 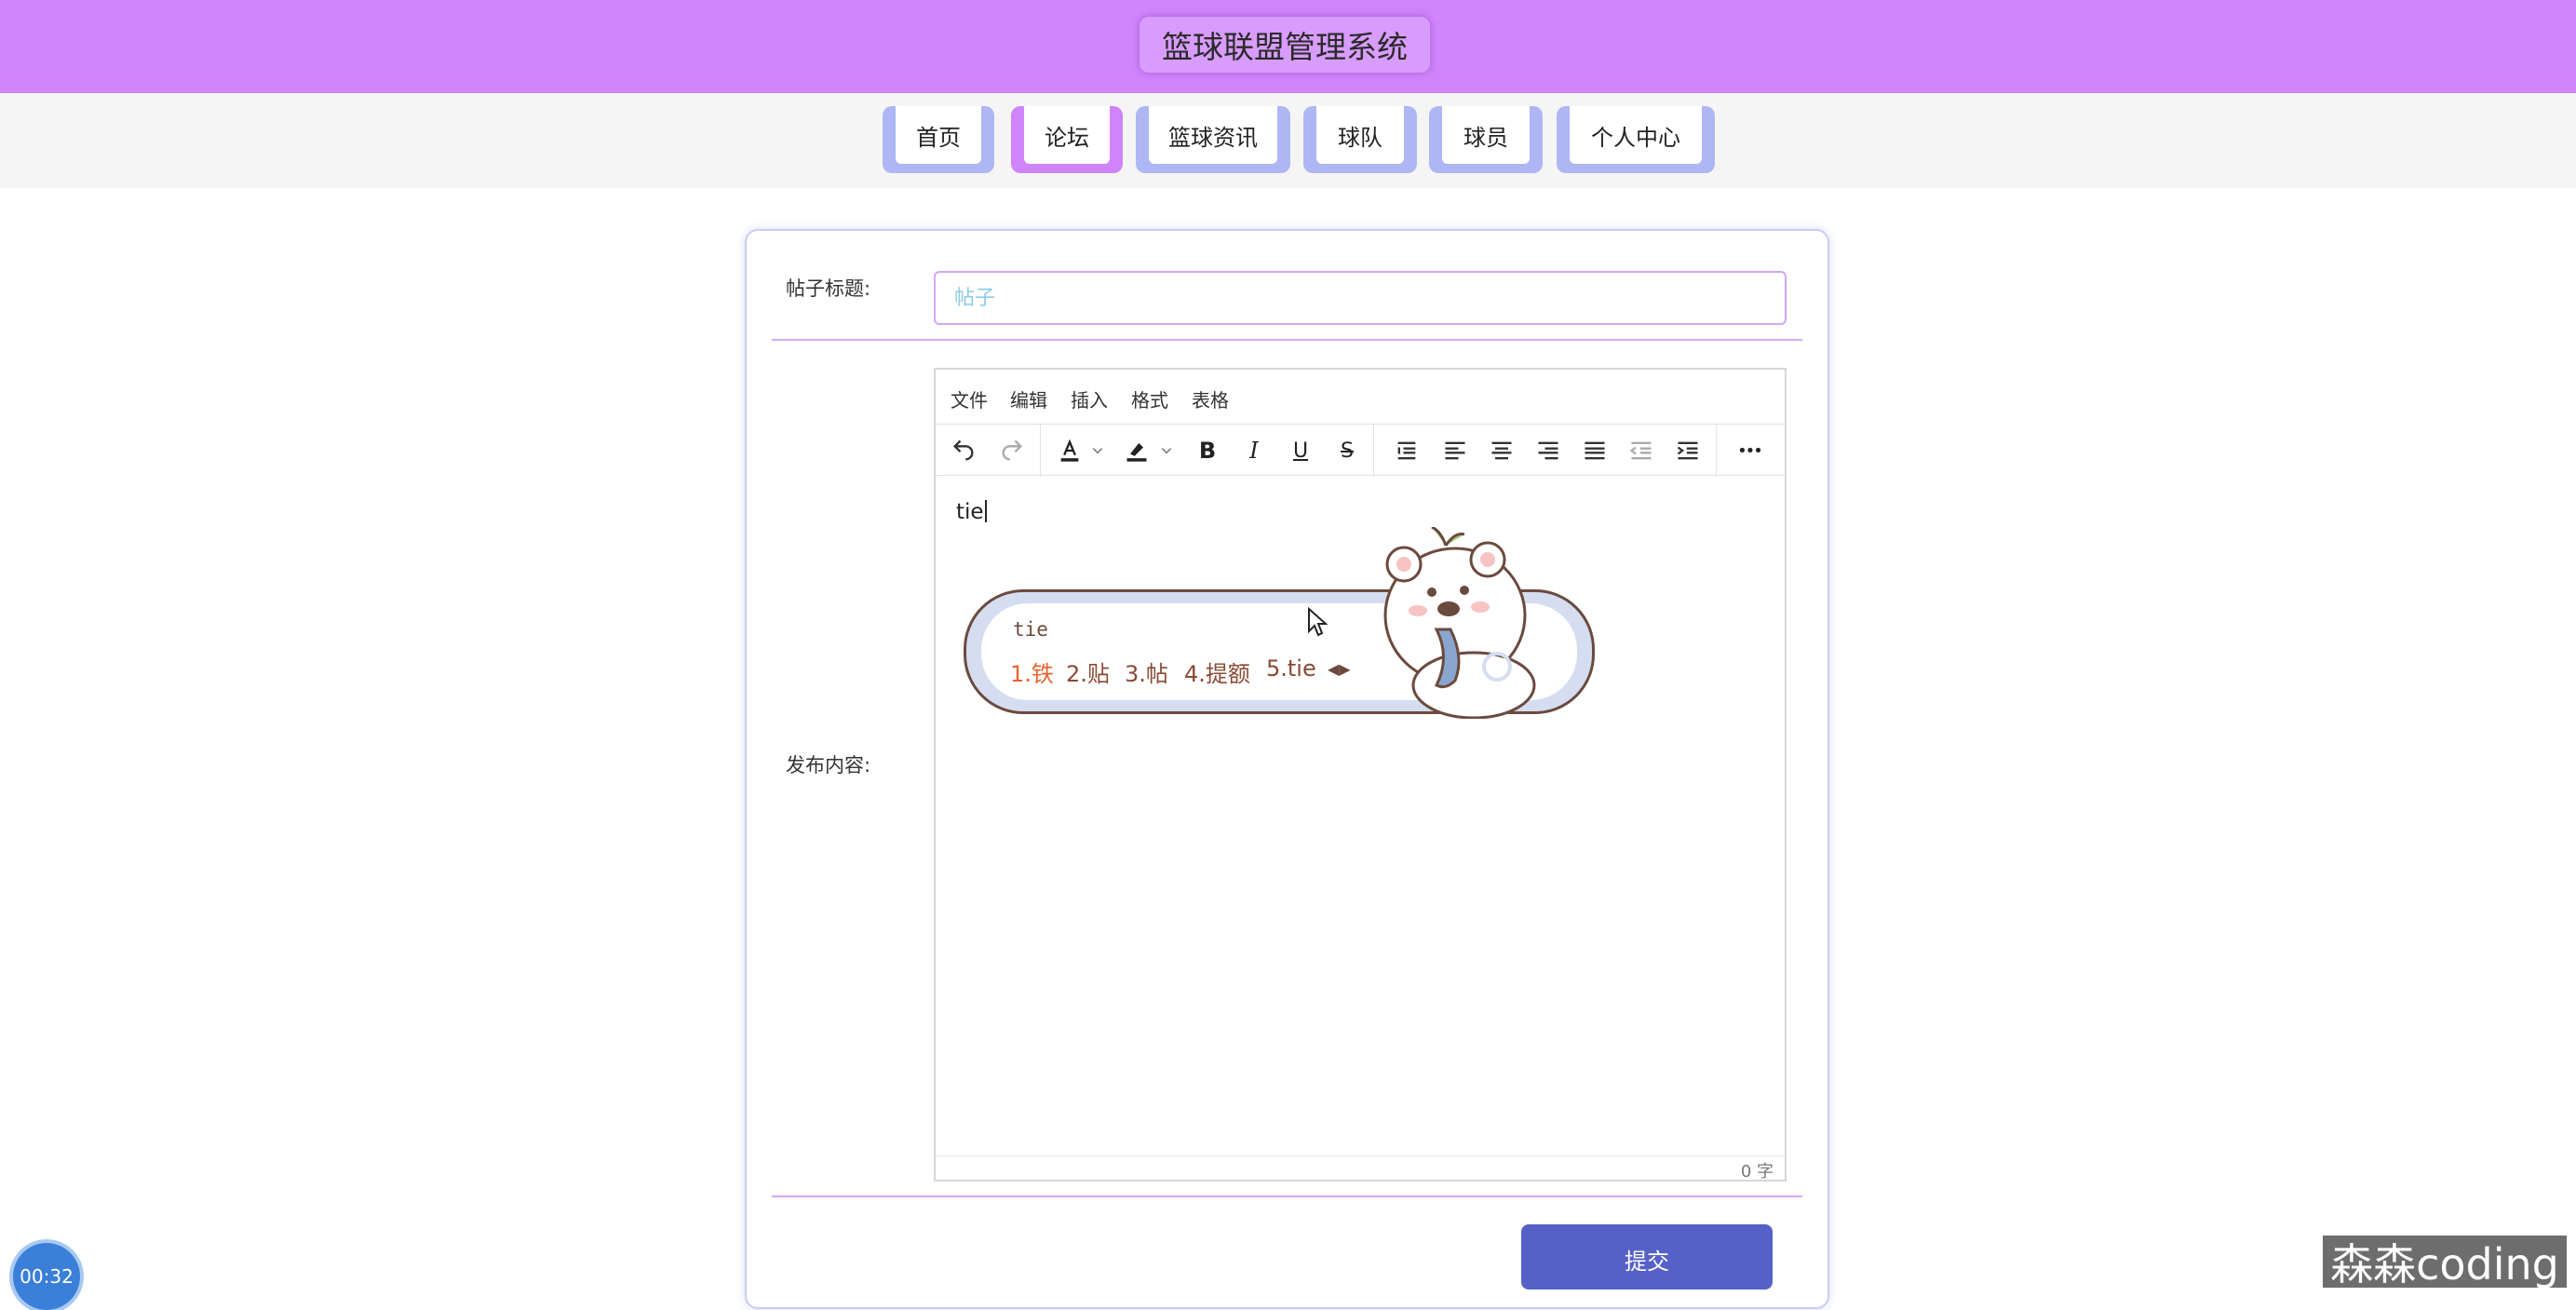 I want to click on ime-candidate-4: 4.提额, so click(x=1217, y=671).